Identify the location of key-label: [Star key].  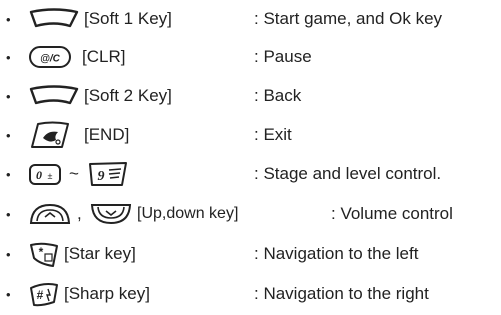
(100, 253).